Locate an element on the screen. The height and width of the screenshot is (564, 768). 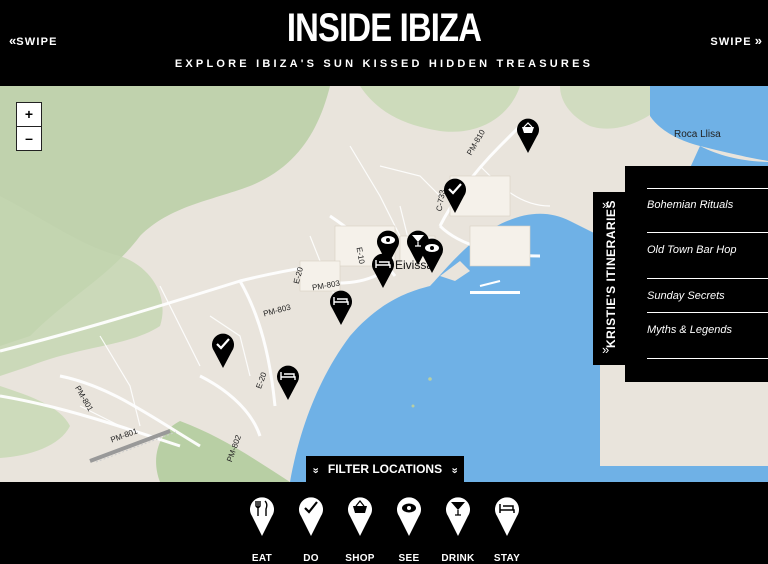
check-icon is located at coordinates (311, 516).